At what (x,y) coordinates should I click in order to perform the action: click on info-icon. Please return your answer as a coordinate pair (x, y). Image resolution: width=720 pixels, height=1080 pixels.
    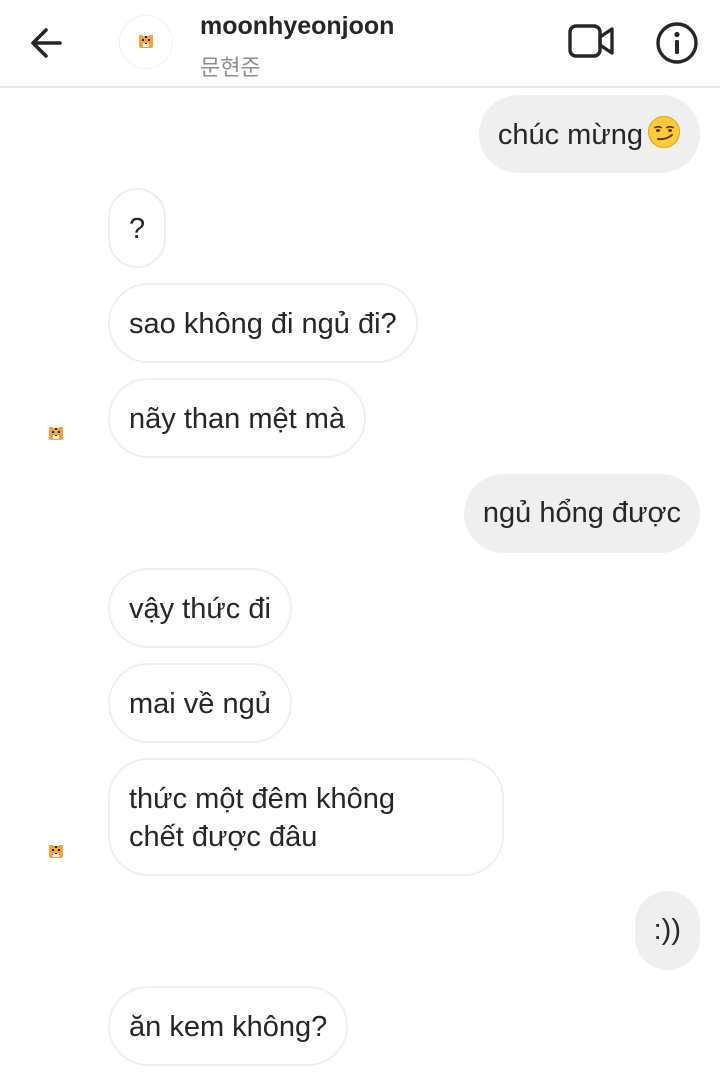
    Looking at the image, I should click on (677, 43).